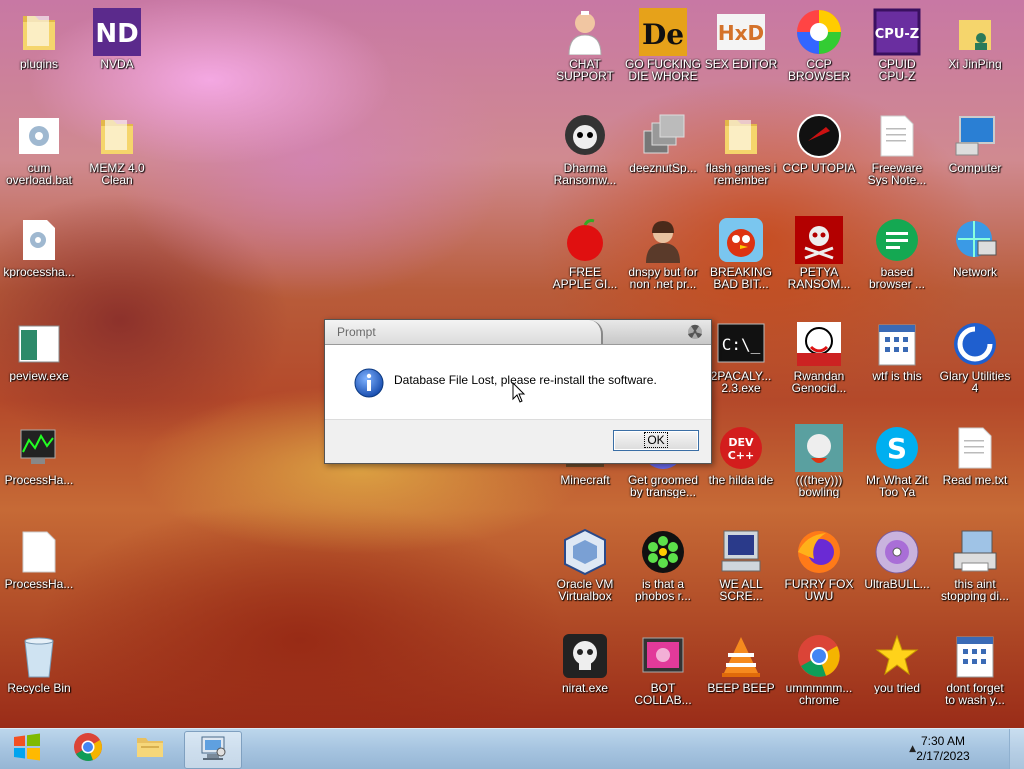 The height and width of the screenshot is (769, 1024). What do you see at coordinates (39, 448) in the screenshot?
I see `process-monitor-icon` at bounding box center [39, 448].